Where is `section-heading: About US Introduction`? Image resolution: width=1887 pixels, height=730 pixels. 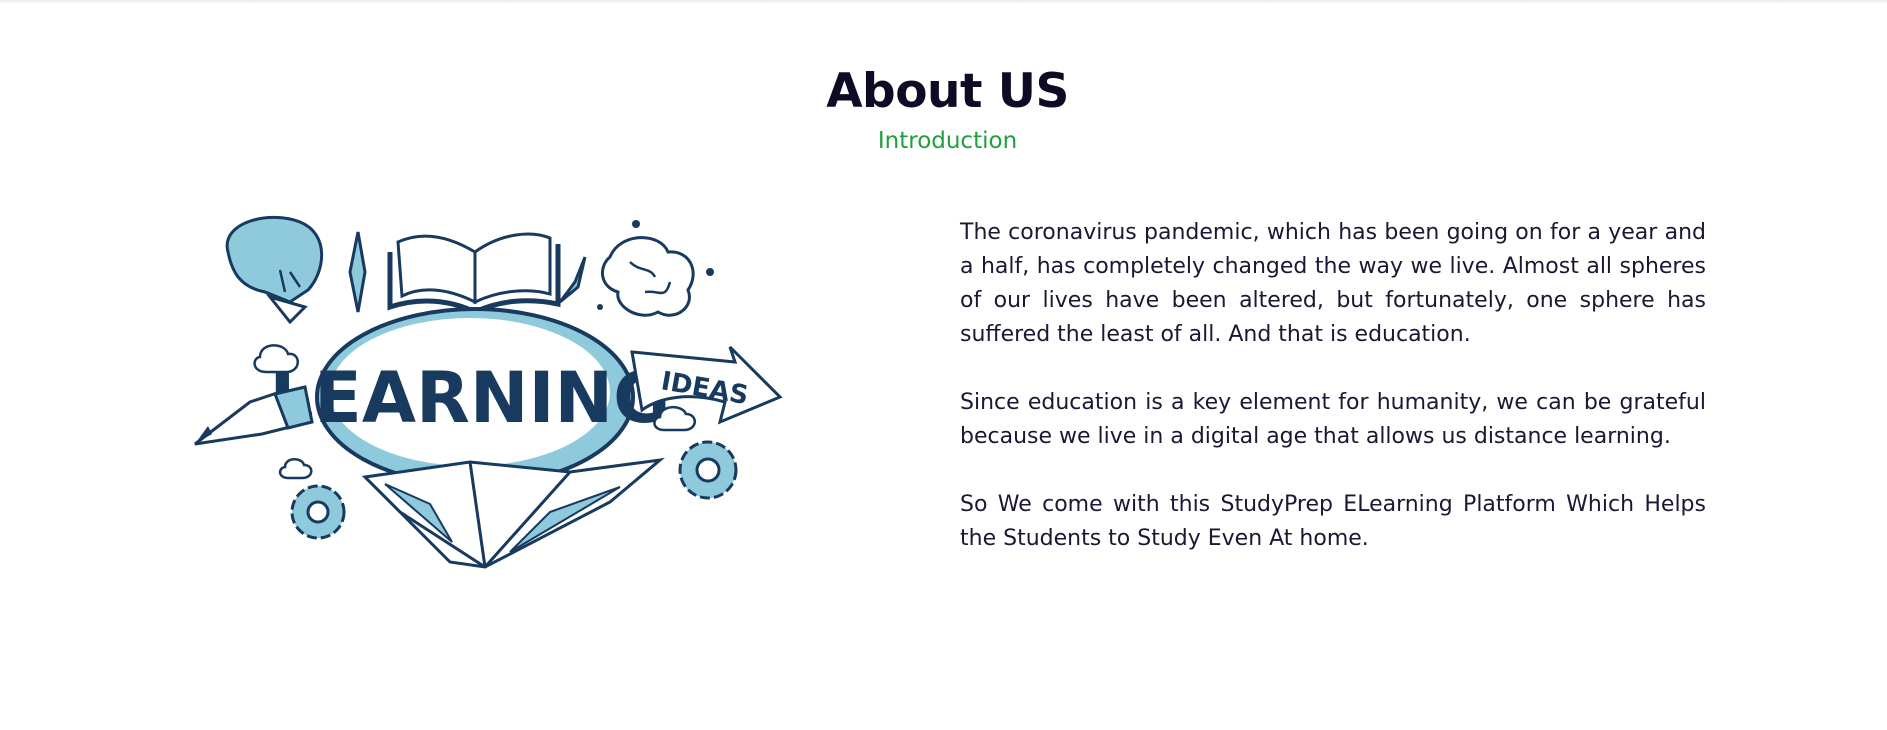
section-heading: About US Introduction is located at coordinates (943, 110).